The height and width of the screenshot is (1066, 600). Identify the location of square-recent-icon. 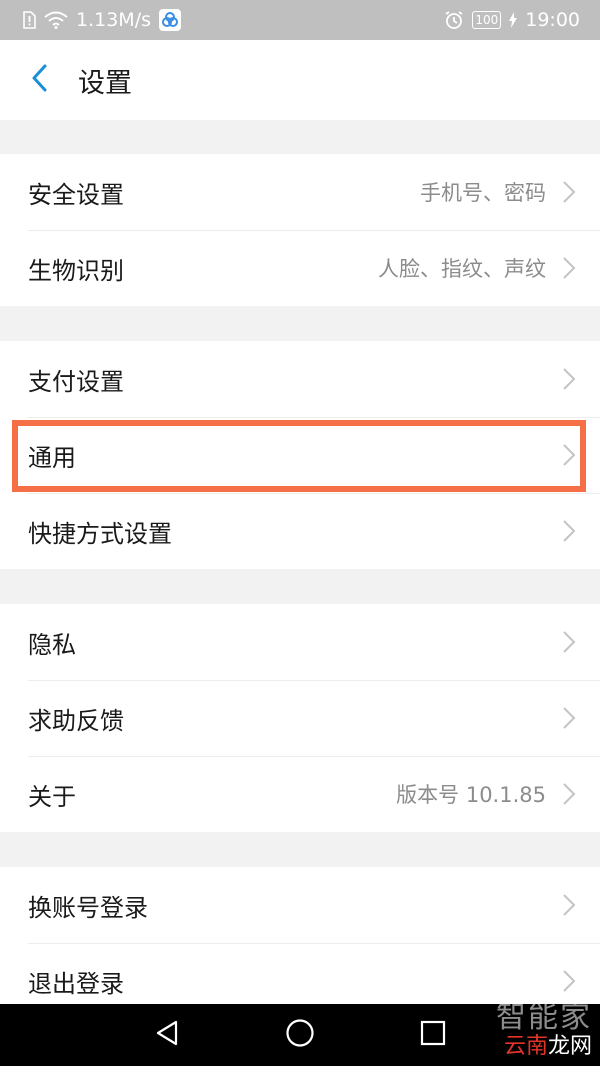
(433, 1035).